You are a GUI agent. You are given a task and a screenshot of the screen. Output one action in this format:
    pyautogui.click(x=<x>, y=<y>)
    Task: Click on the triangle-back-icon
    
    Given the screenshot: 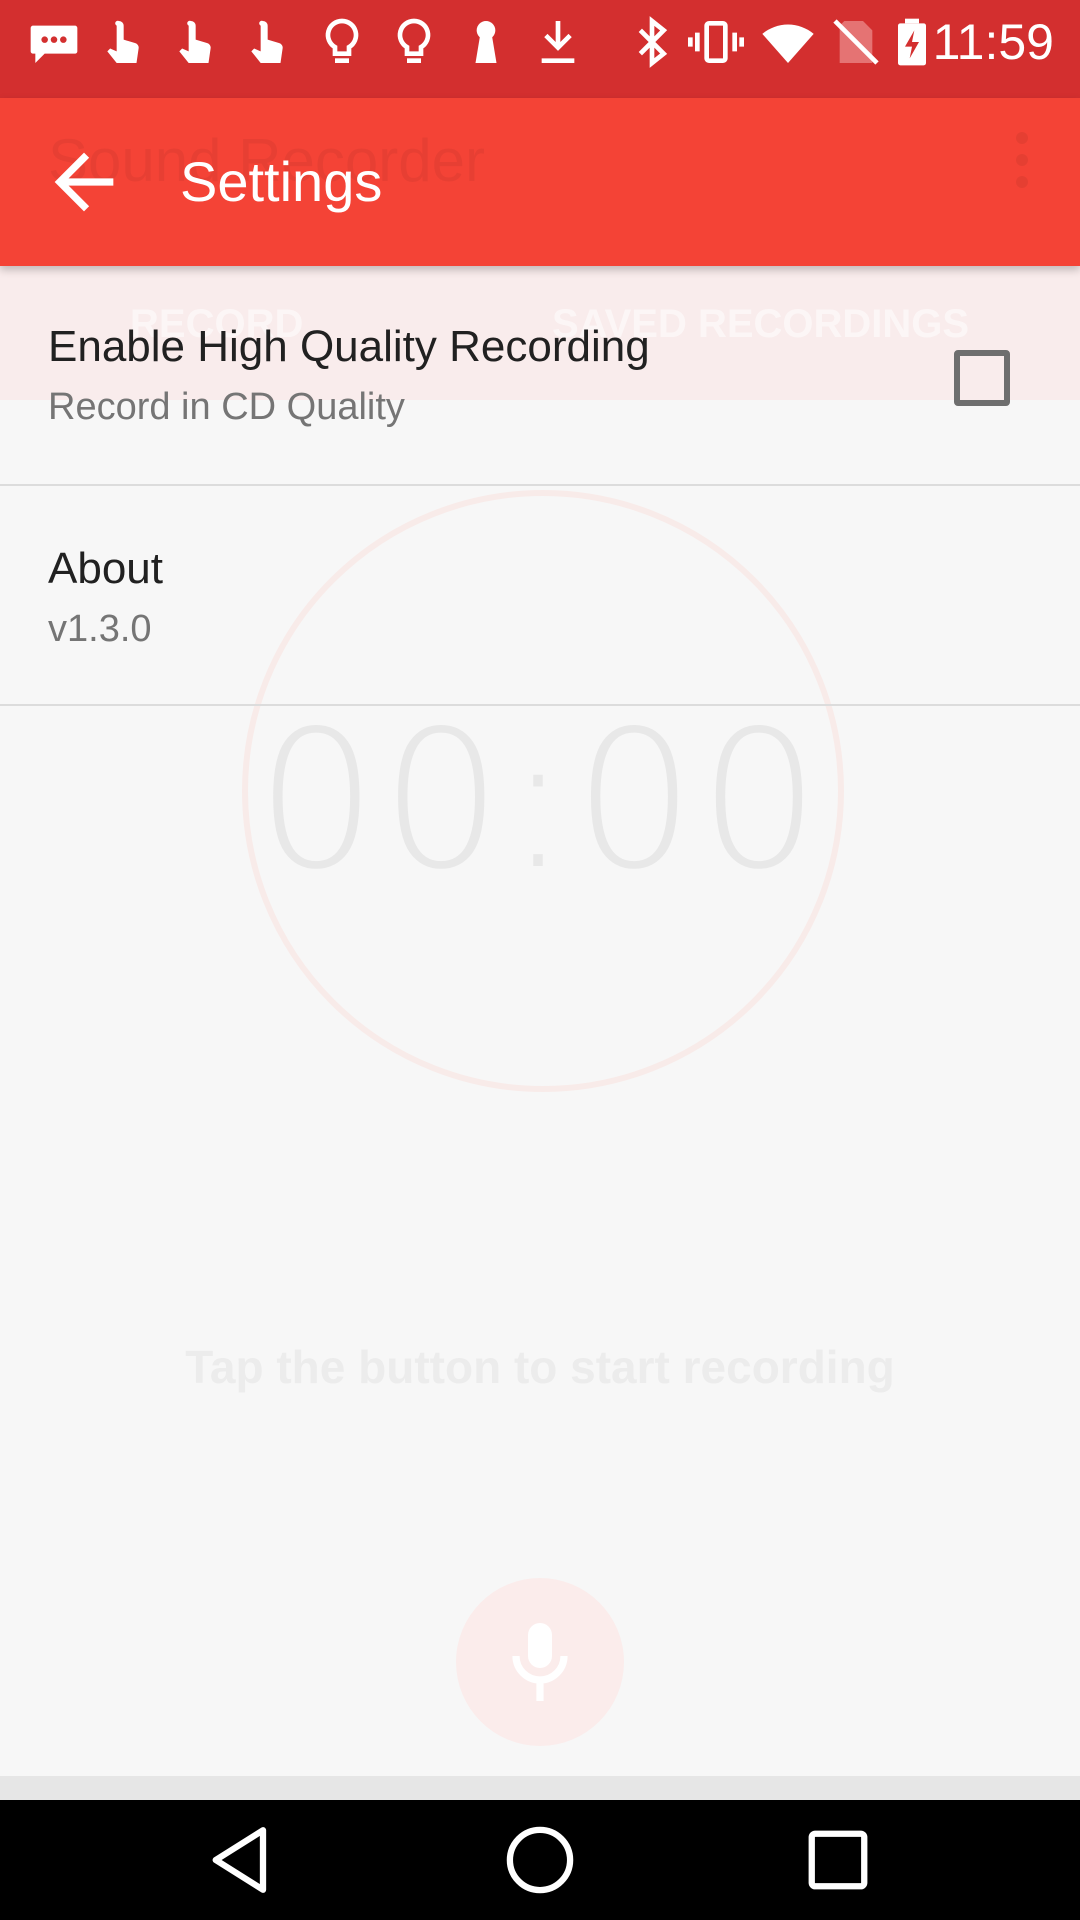 What is the action you would take?
    pyautogui.click(x=239, y=1860)
    